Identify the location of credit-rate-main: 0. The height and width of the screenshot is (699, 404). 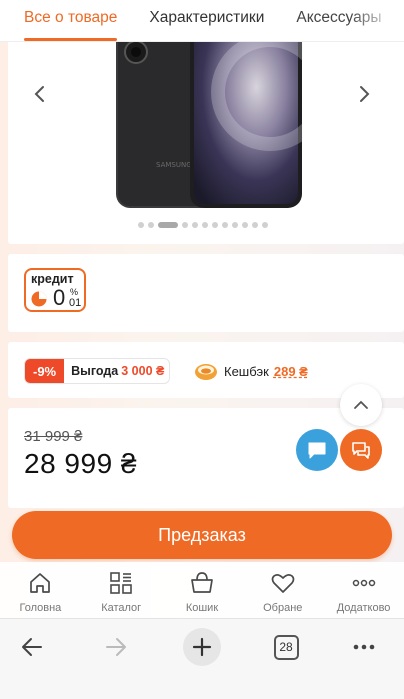
(59, 297).